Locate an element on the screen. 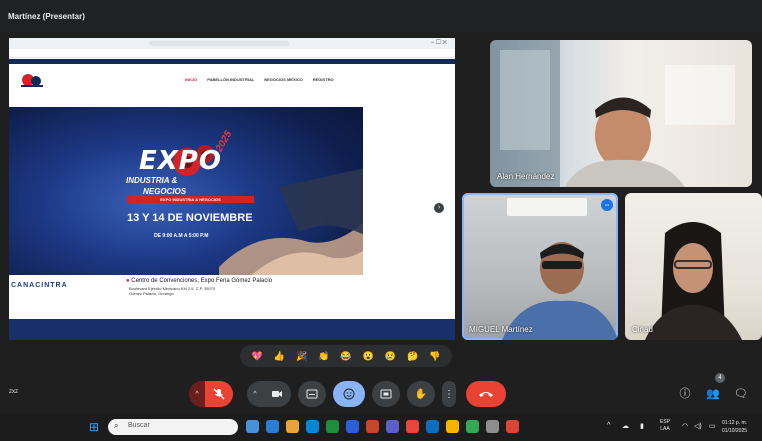 This screenshot has height=441, width=762. task-view-icon is located at coordinates (252, 426).